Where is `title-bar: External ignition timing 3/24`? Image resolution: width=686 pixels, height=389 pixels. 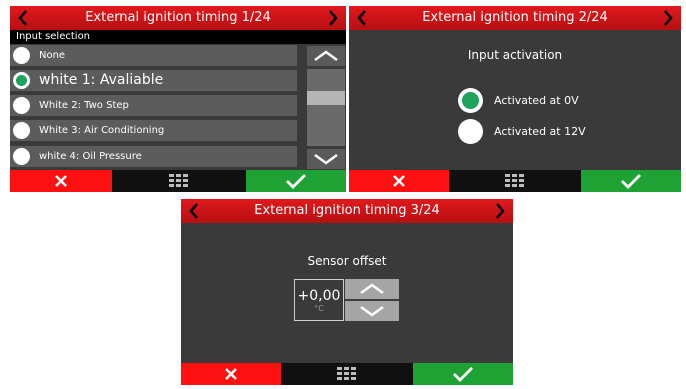 title-bar: External ignition timing 3/24 is located at coordinates (347, 211).